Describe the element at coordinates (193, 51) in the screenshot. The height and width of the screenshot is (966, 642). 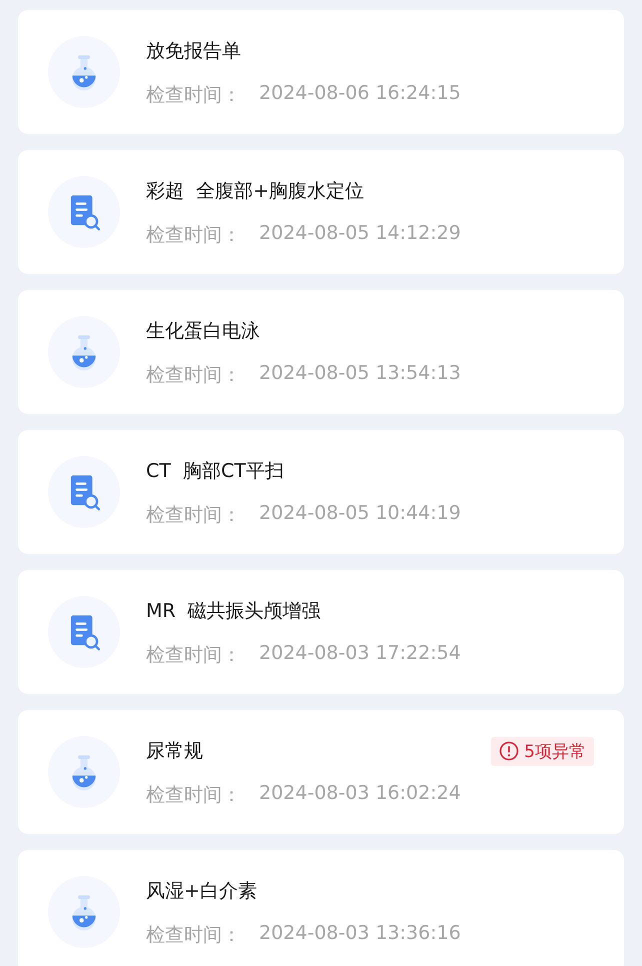
I see `report-title: 放免报告单` at that location.